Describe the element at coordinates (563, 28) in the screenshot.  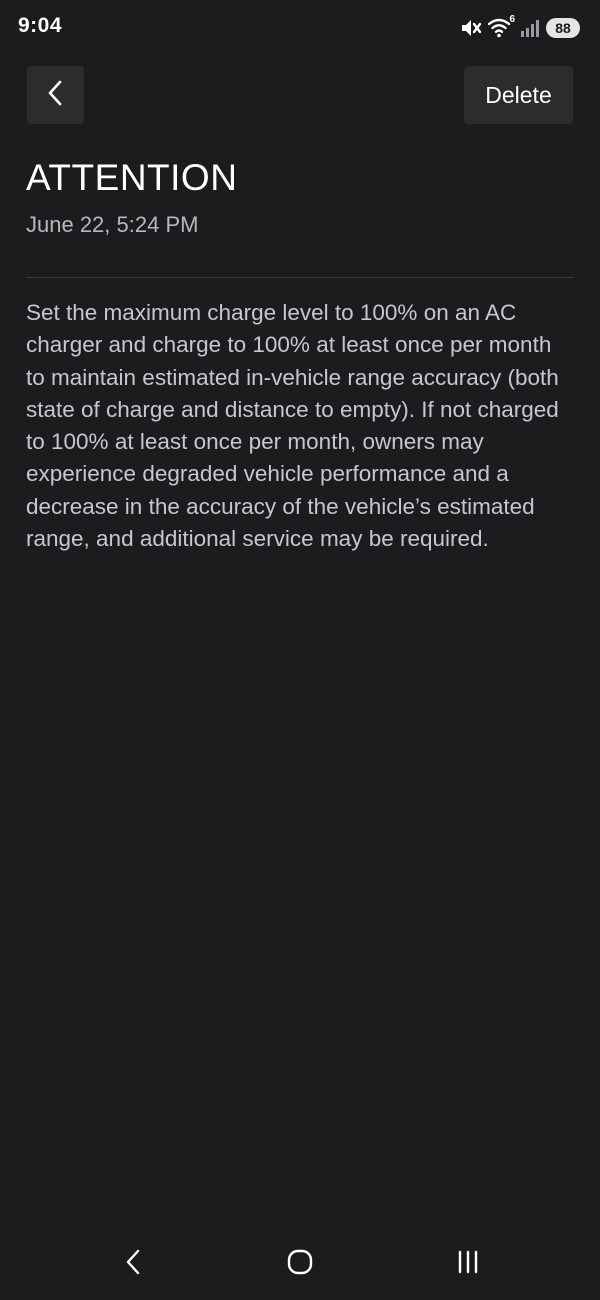
I see `battery-icon: 88` at that location.